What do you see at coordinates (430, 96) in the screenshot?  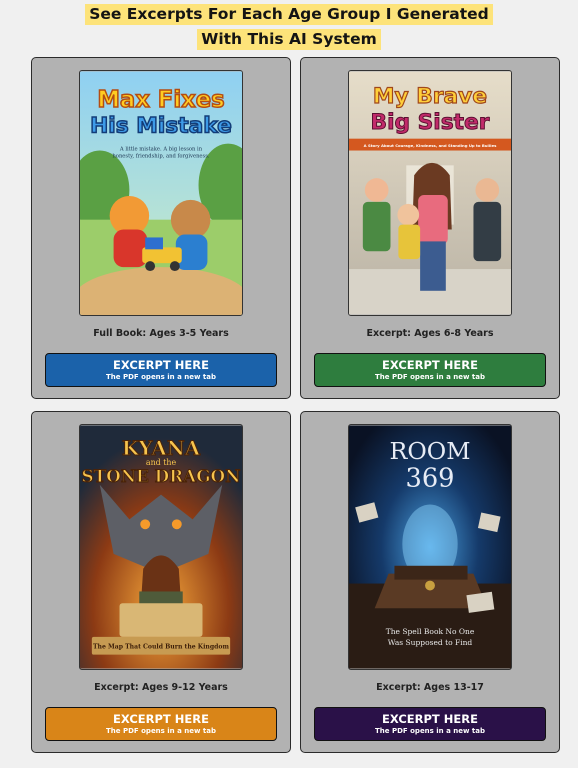 I see `cover-title-line1: My Brave` at bounding box center [430, 96].